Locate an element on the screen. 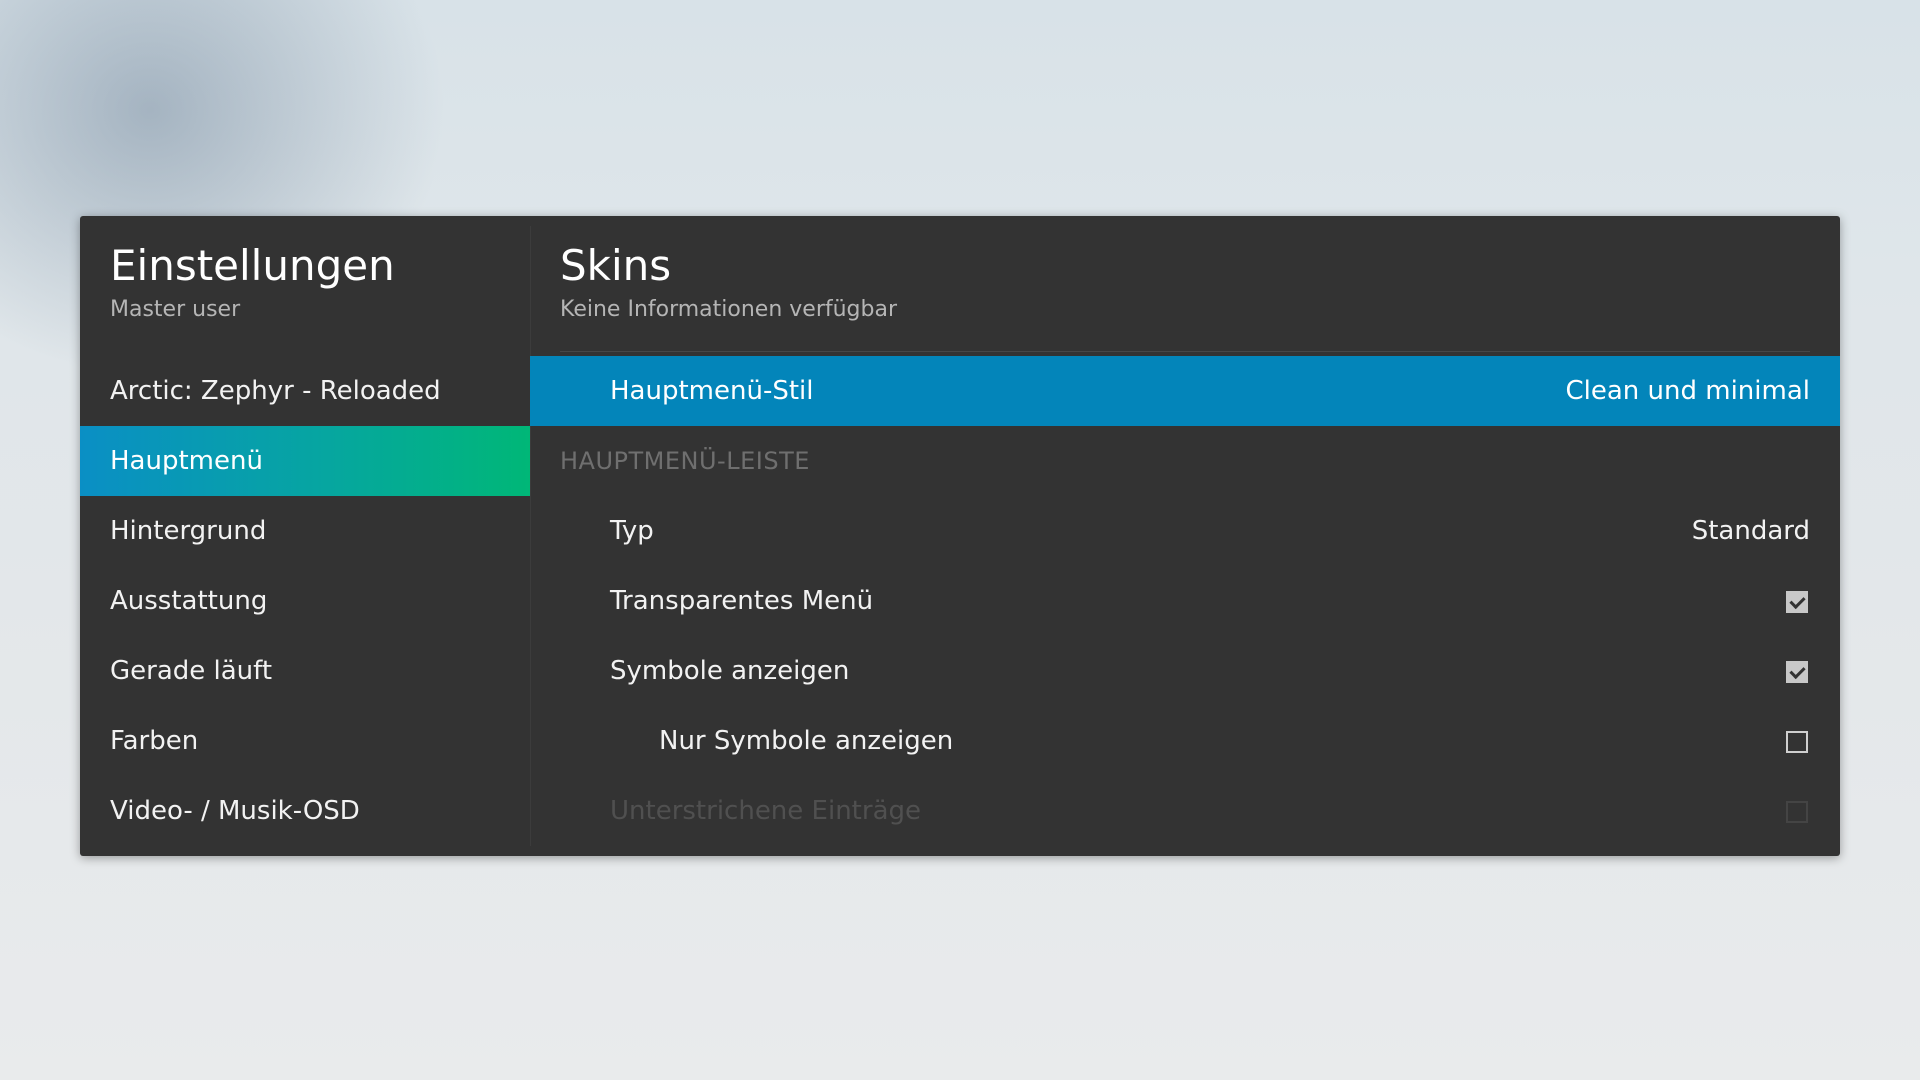  sidebar-item-hintergrund: Hintergrund is located at coordinates (305, 531).